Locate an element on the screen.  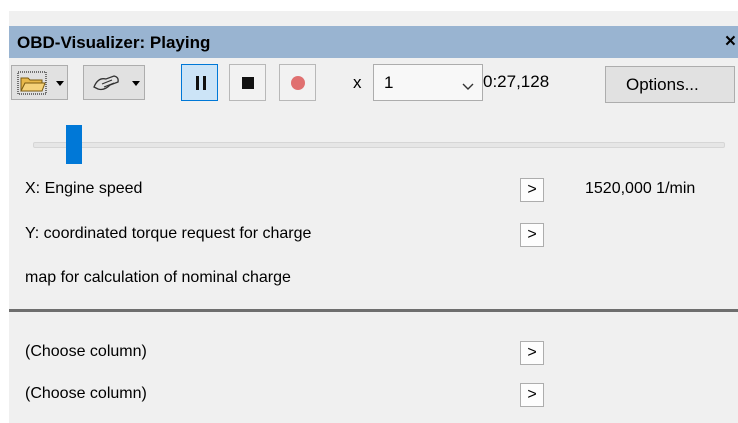
stop-button is located at coordinates (247, 82).